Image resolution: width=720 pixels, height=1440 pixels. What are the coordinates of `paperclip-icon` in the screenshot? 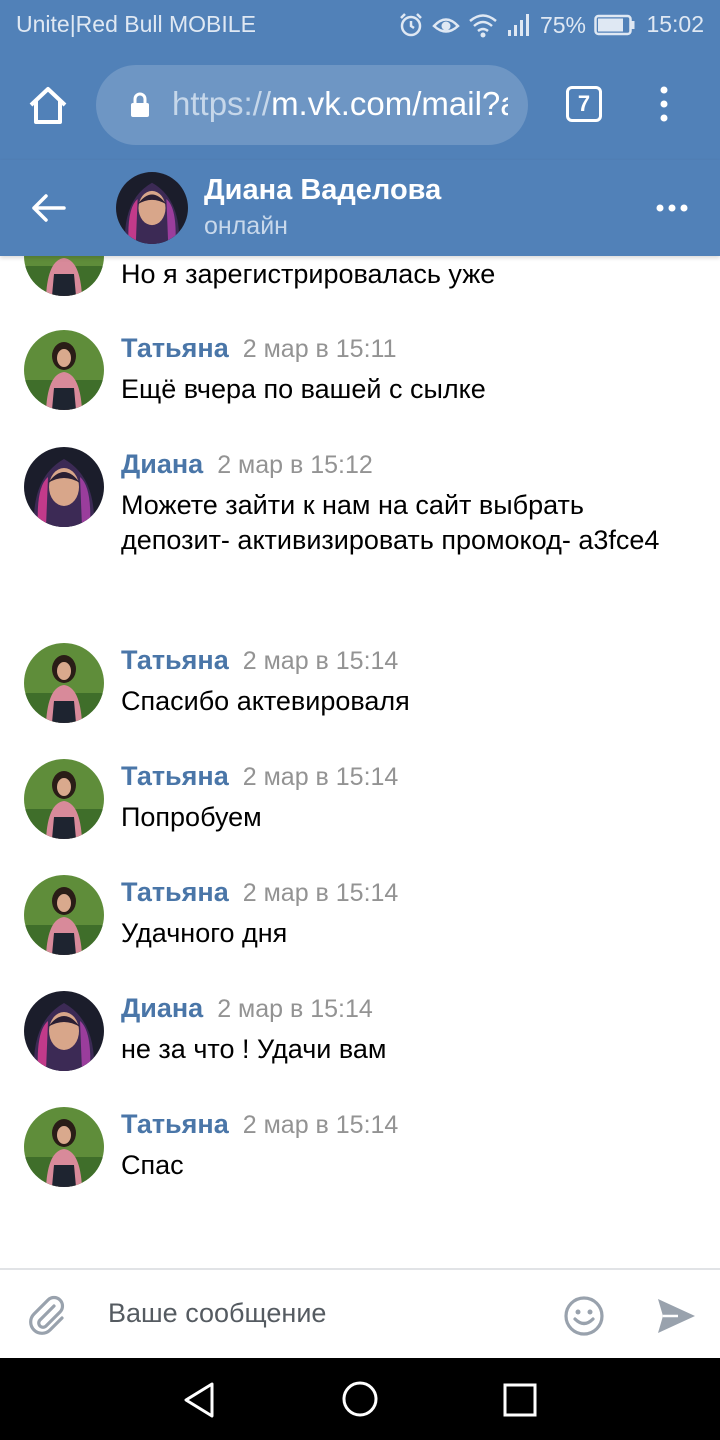 It's located at (46, 1314).